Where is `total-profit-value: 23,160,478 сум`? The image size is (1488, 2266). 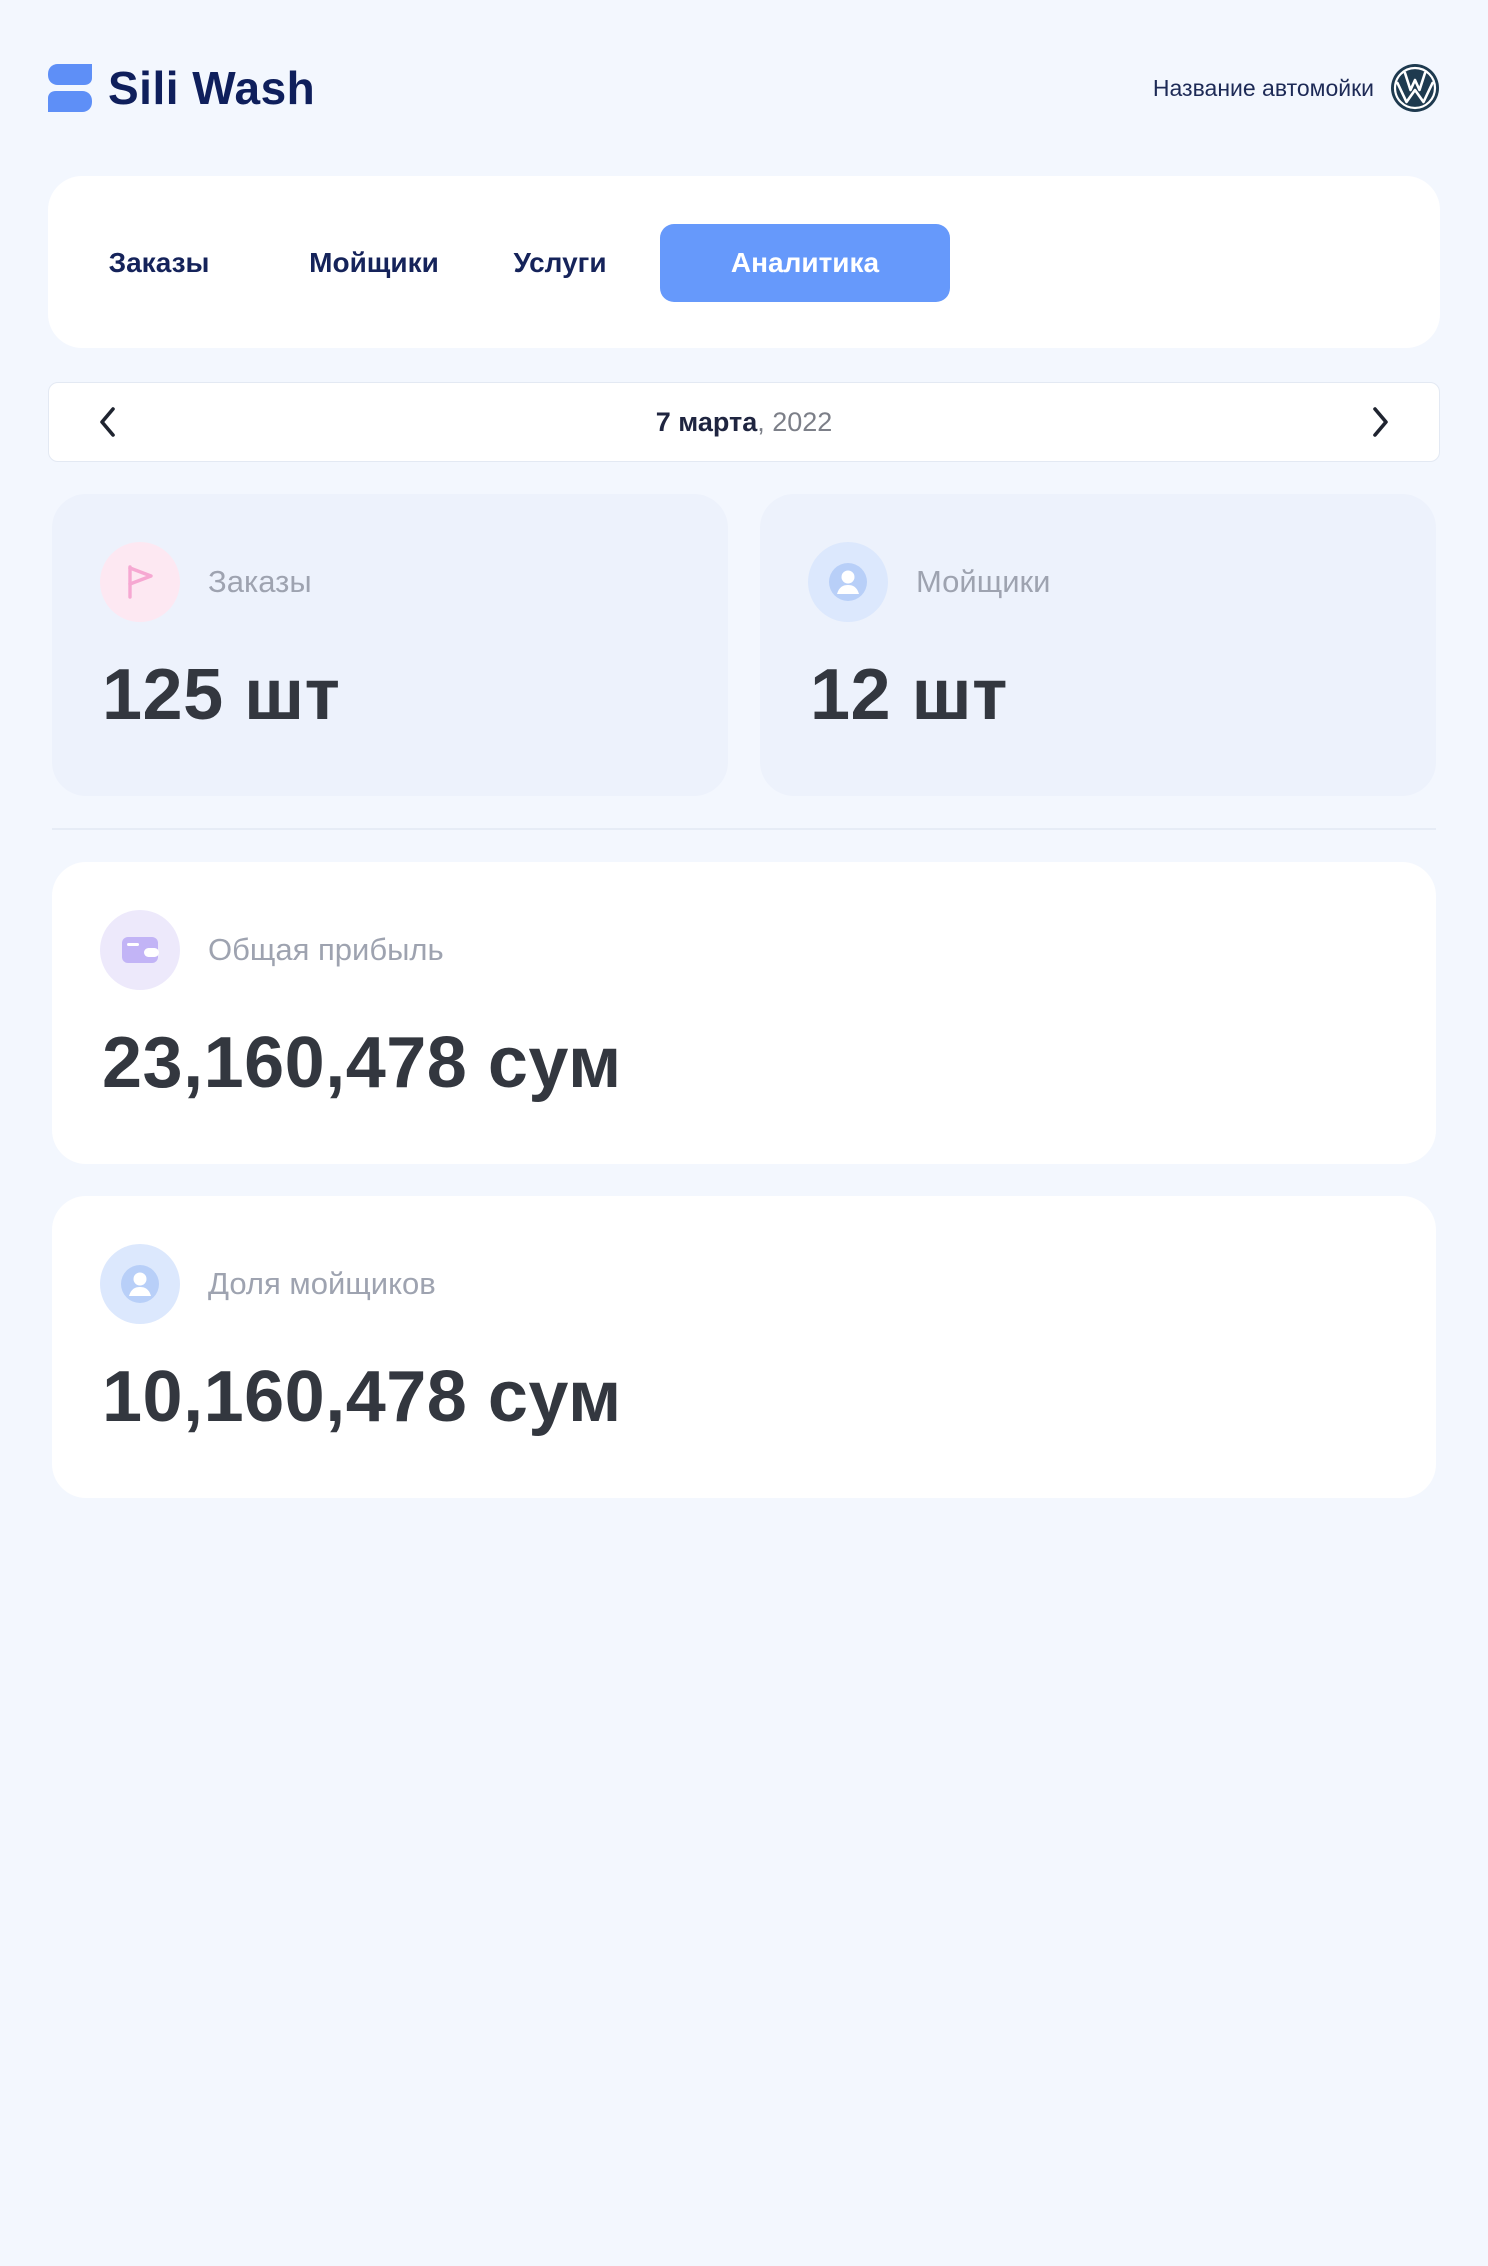 total-profit-value: 23,160,478 сум is located at coordinates (362, 1063).